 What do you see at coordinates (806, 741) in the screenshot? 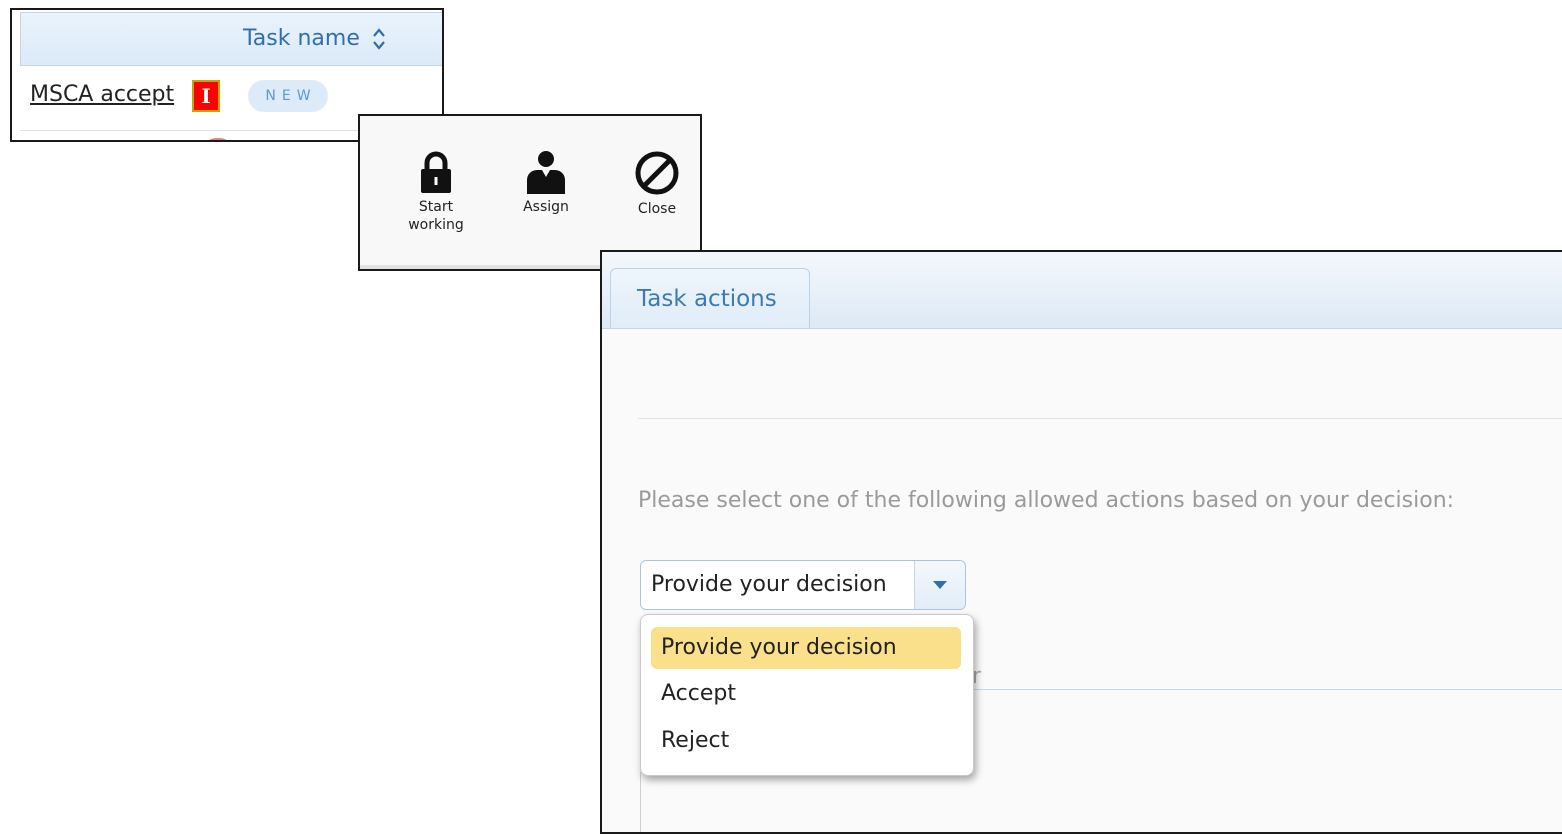
I see `option-reject: Reject` at bounding box center [806, 741].